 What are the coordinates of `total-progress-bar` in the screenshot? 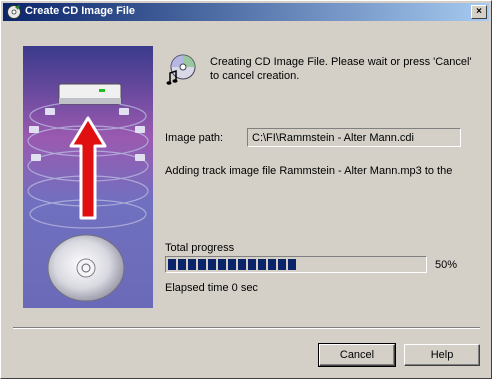 It's located at (296, 264).